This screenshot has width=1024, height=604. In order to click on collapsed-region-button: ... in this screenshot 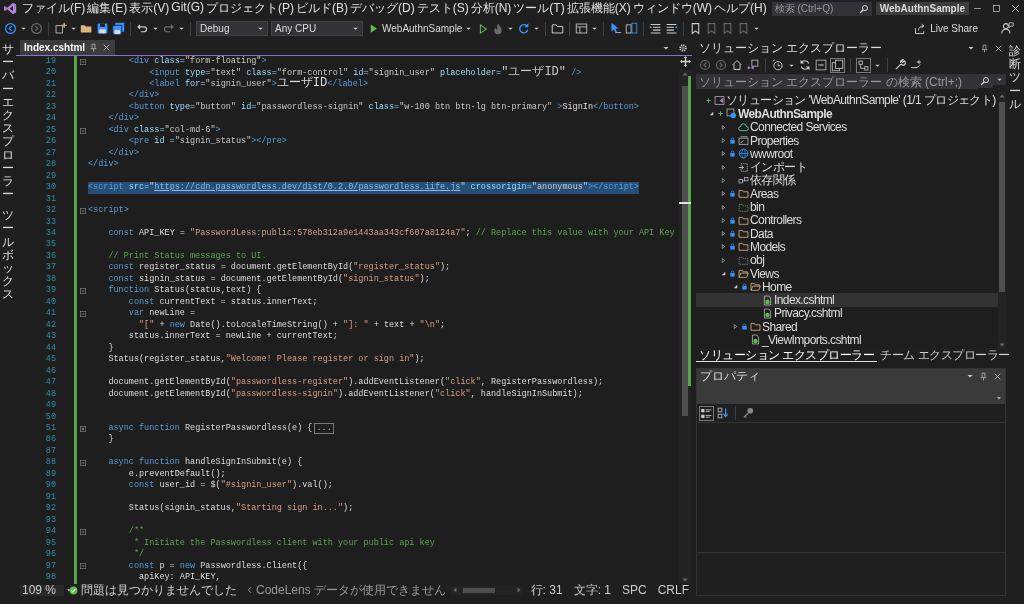, I will do `click(324, 429)`.